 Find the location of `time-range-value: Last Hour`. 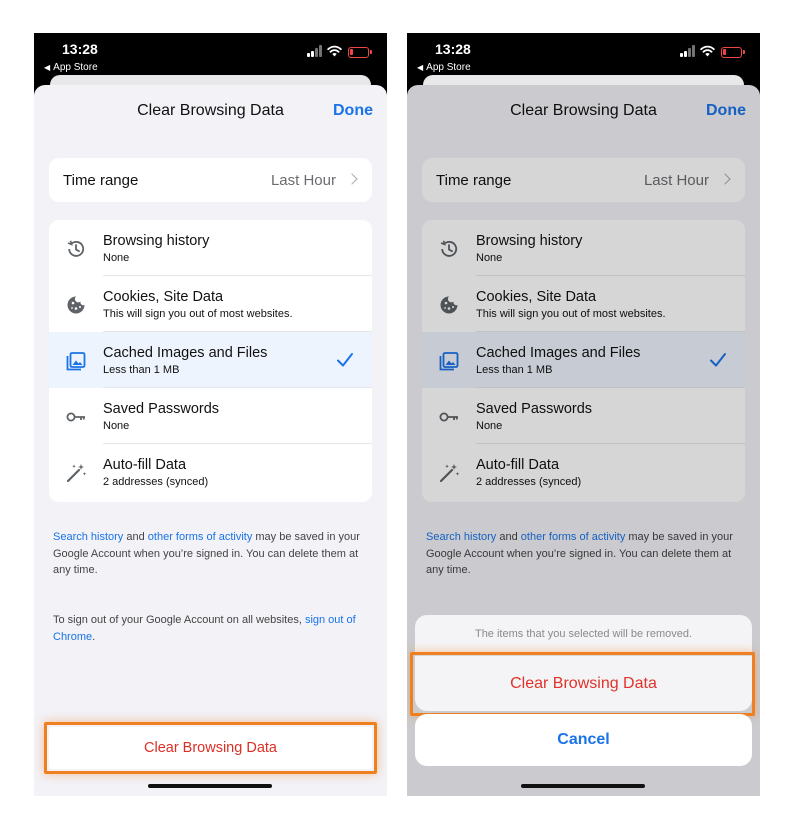

time-range-value: Last Hour is located at coordinates (303, 180).